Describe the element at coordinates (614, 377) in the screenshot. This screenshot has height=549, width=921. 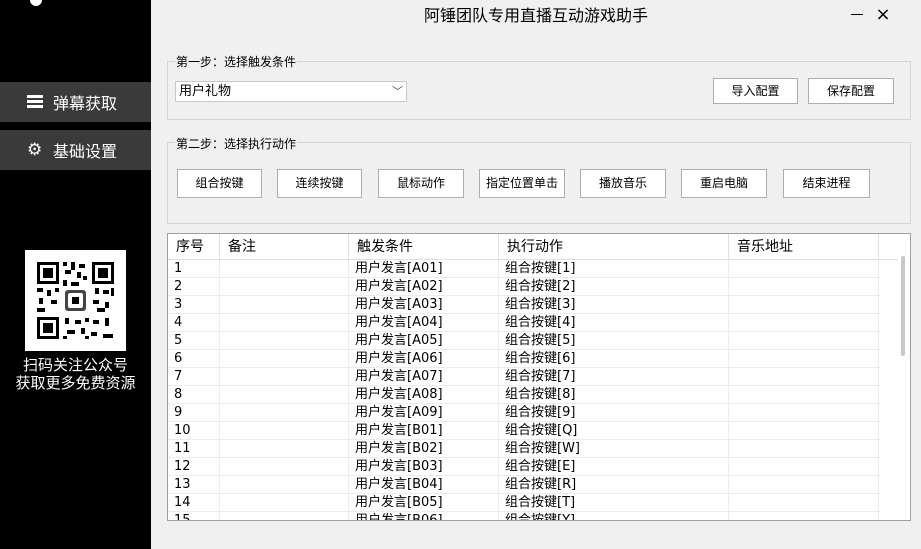
I see `table-cell: 组合按键[7]` at that location.